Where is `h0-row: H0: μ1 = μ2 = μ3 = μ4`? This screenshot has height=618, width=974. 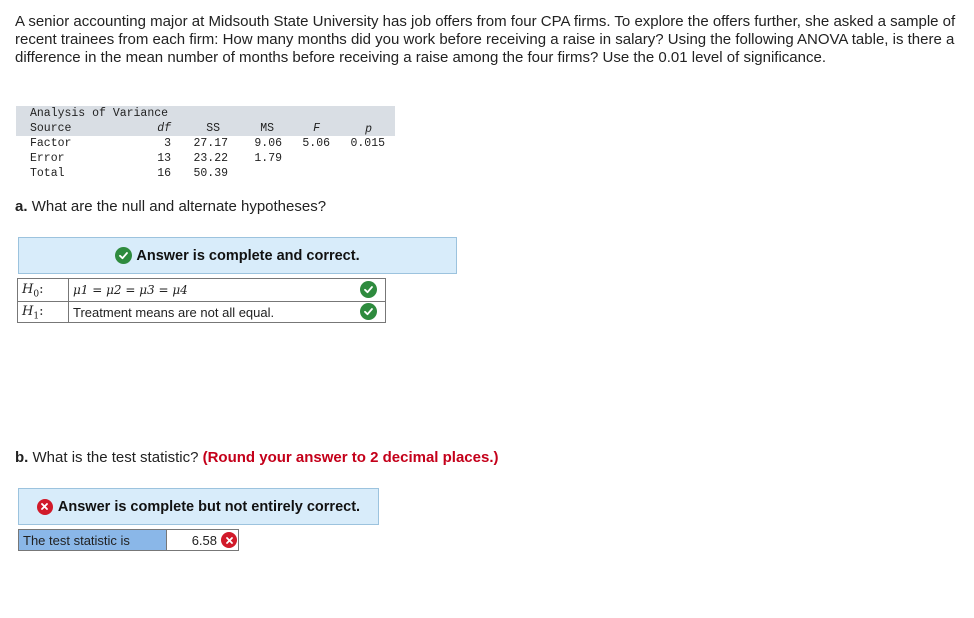
h0-row: H0: μ1 = μ2 = μ3 = μ4 is located at coordinates (201, 290).